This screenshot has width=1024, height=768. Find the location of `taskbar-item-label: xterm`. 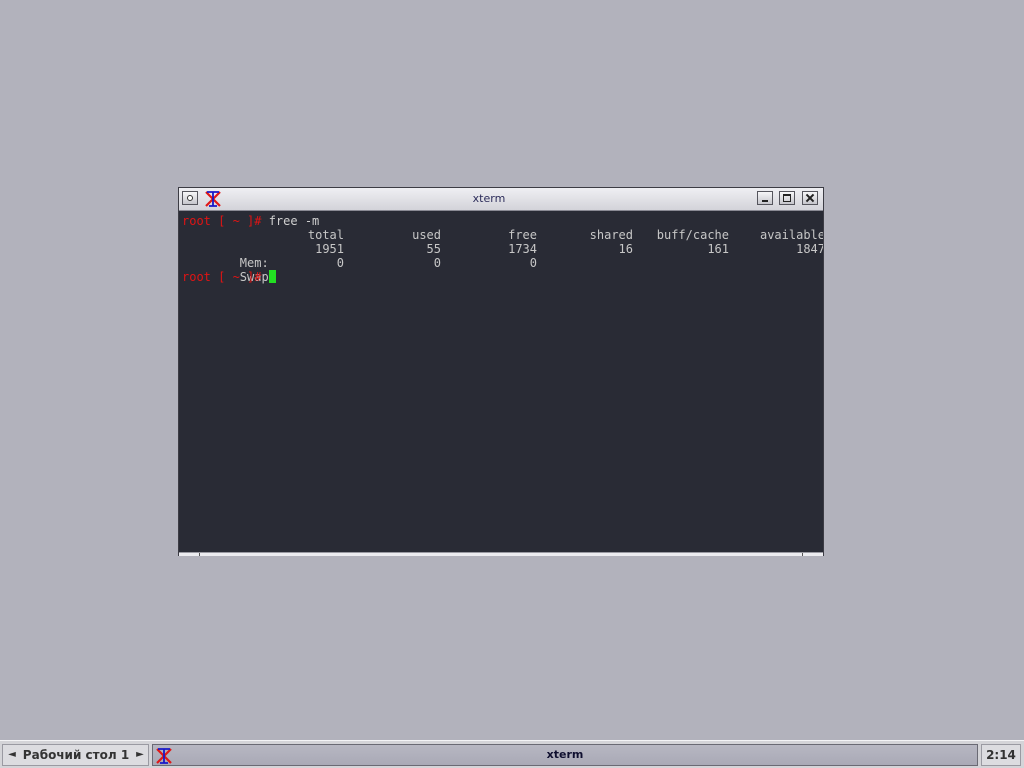

taskbar-item-label: xterm is located at coordinates (565, 754).